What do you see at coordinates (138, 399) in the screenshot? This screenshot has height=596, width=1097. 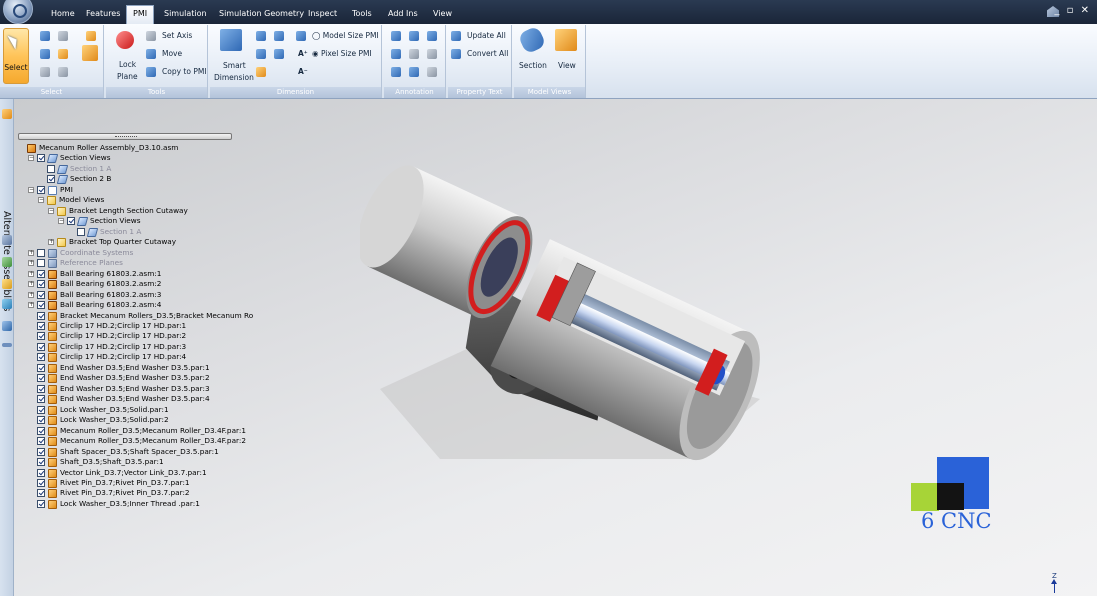 I see `tree-row: End Washer D3.5;End Washer D3.5.par:4` at bounding box center [138, 399].